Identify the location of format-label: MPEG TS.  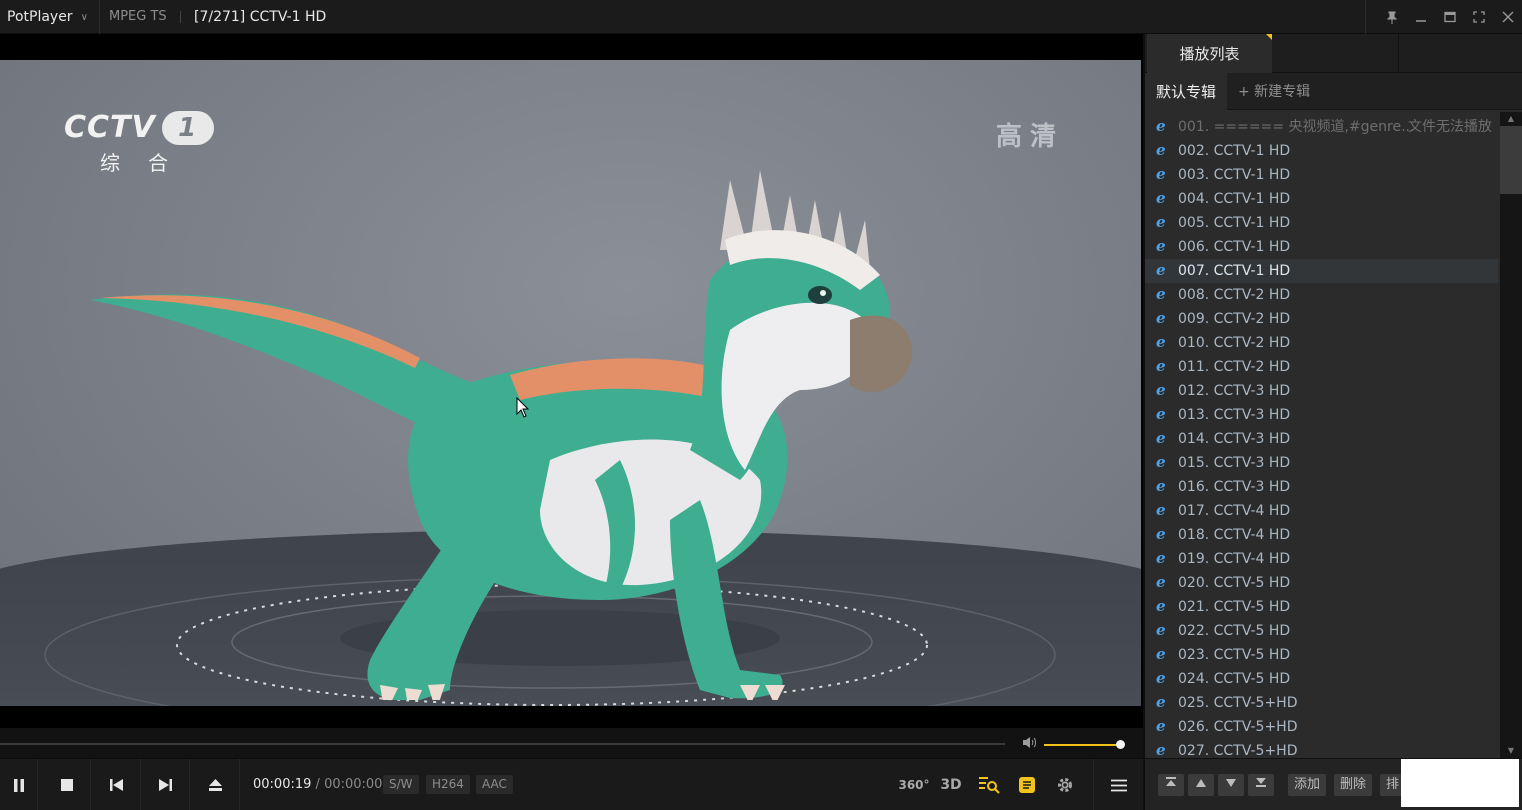
(138, 16).